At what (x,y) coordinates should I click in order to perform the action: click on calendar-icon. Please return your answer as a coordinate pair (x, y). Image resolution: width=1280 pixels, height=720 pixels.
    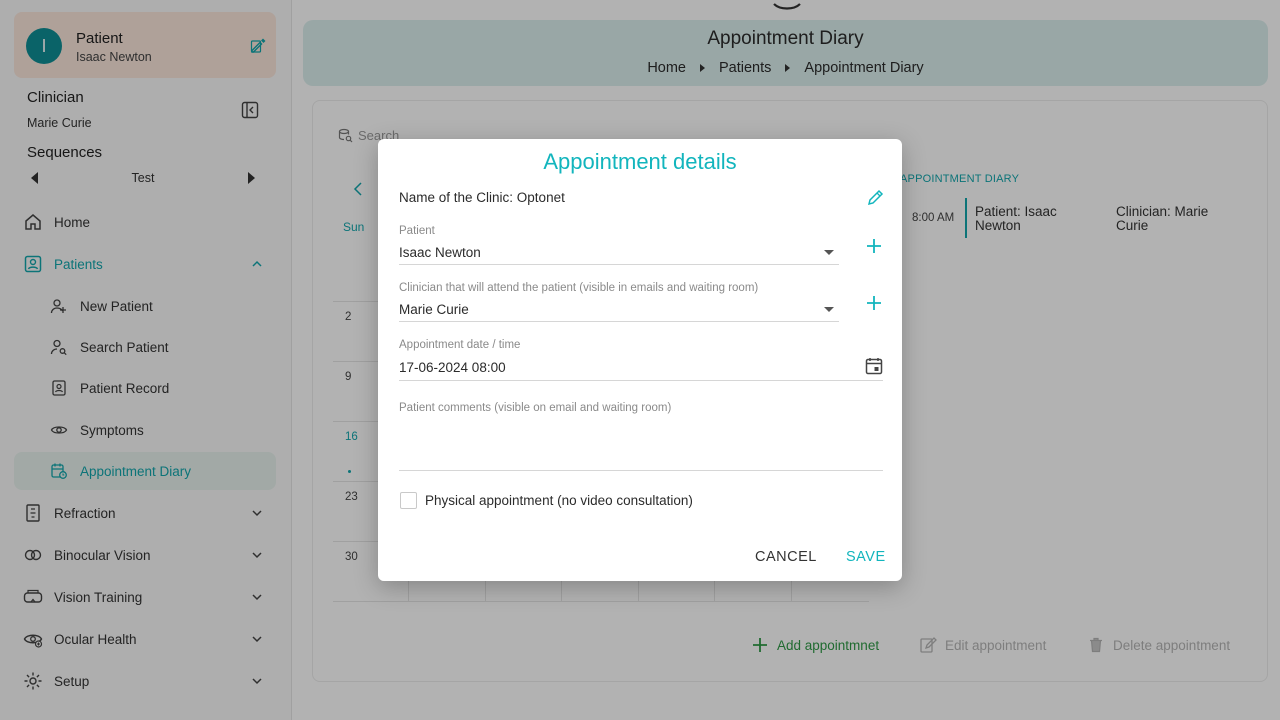
    Looking at the image, I should click on (874, 366).